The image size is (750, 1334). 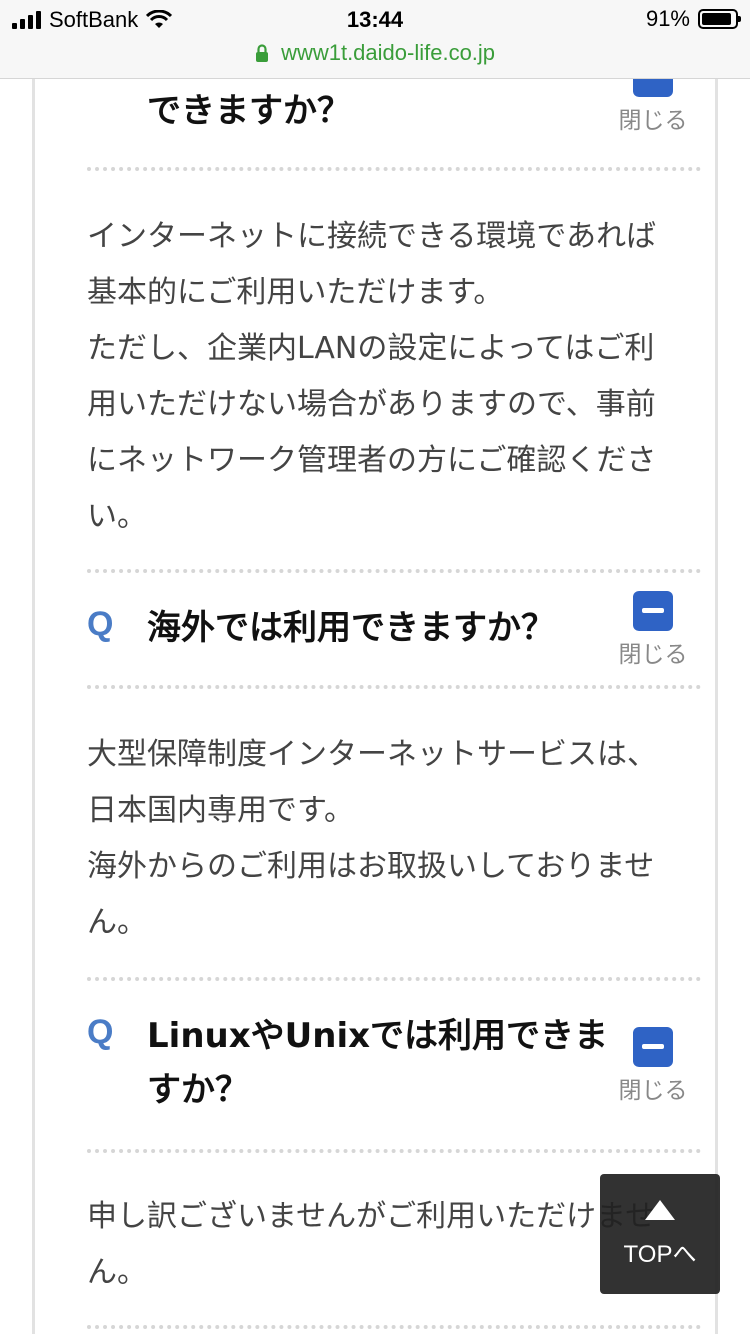 What do you see at coordinates (378, 1063) in the screenshot?
I see `faq-question-3: LinuxやUnixでは利用できますか？` at bounding box center [378, 1063].